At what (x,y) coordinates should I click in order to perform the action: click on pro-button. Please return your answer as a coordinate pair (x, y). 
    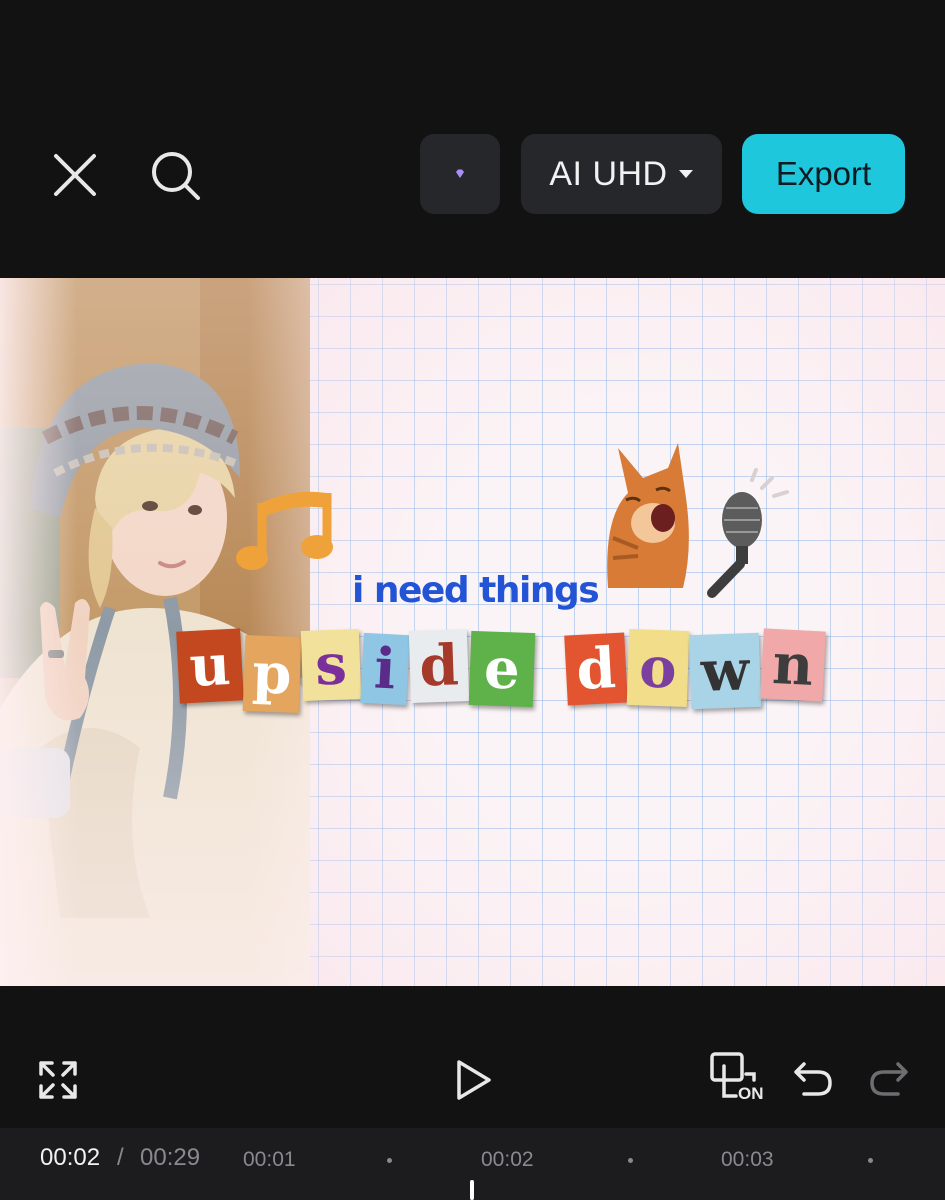
    Looking at the image, I should click on (460, 174).